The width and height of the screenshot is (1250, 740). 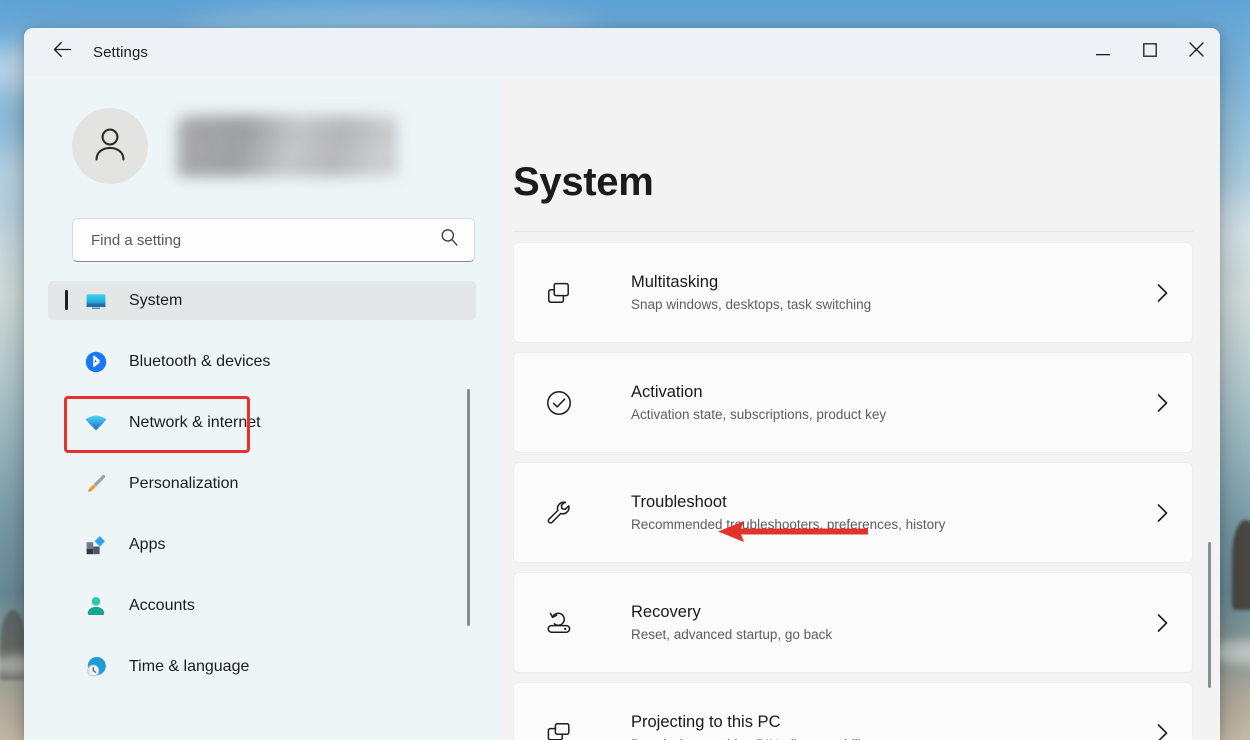 What do you see at coordinates (262, 483) in the screenshot?
I see `sidebar-item-personalization: Personalization` at bounding box center [262, 483].